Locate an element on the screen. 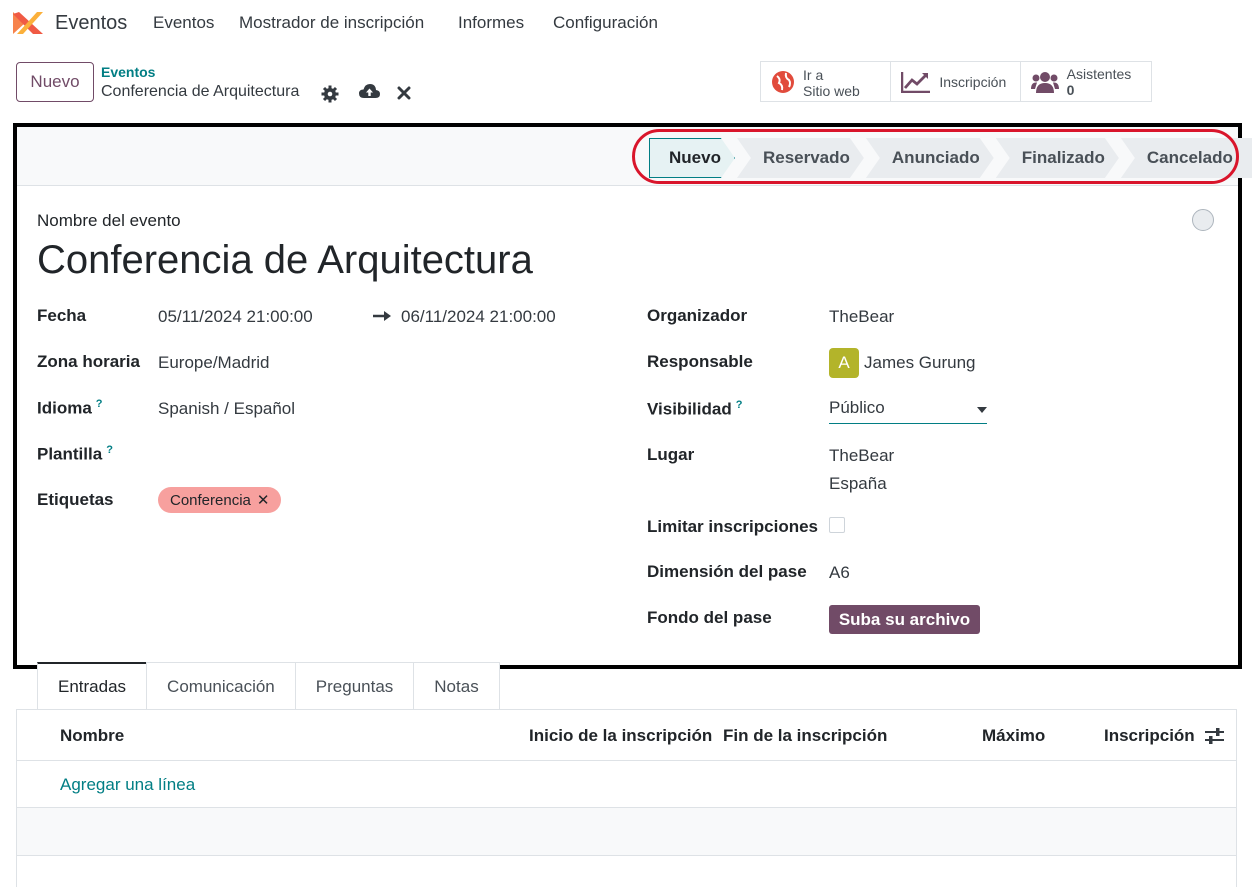 Image resolution: width=1252 pixels, height=887 pixels. limit-registrations-checkbox is located at coordinates (837, 525).